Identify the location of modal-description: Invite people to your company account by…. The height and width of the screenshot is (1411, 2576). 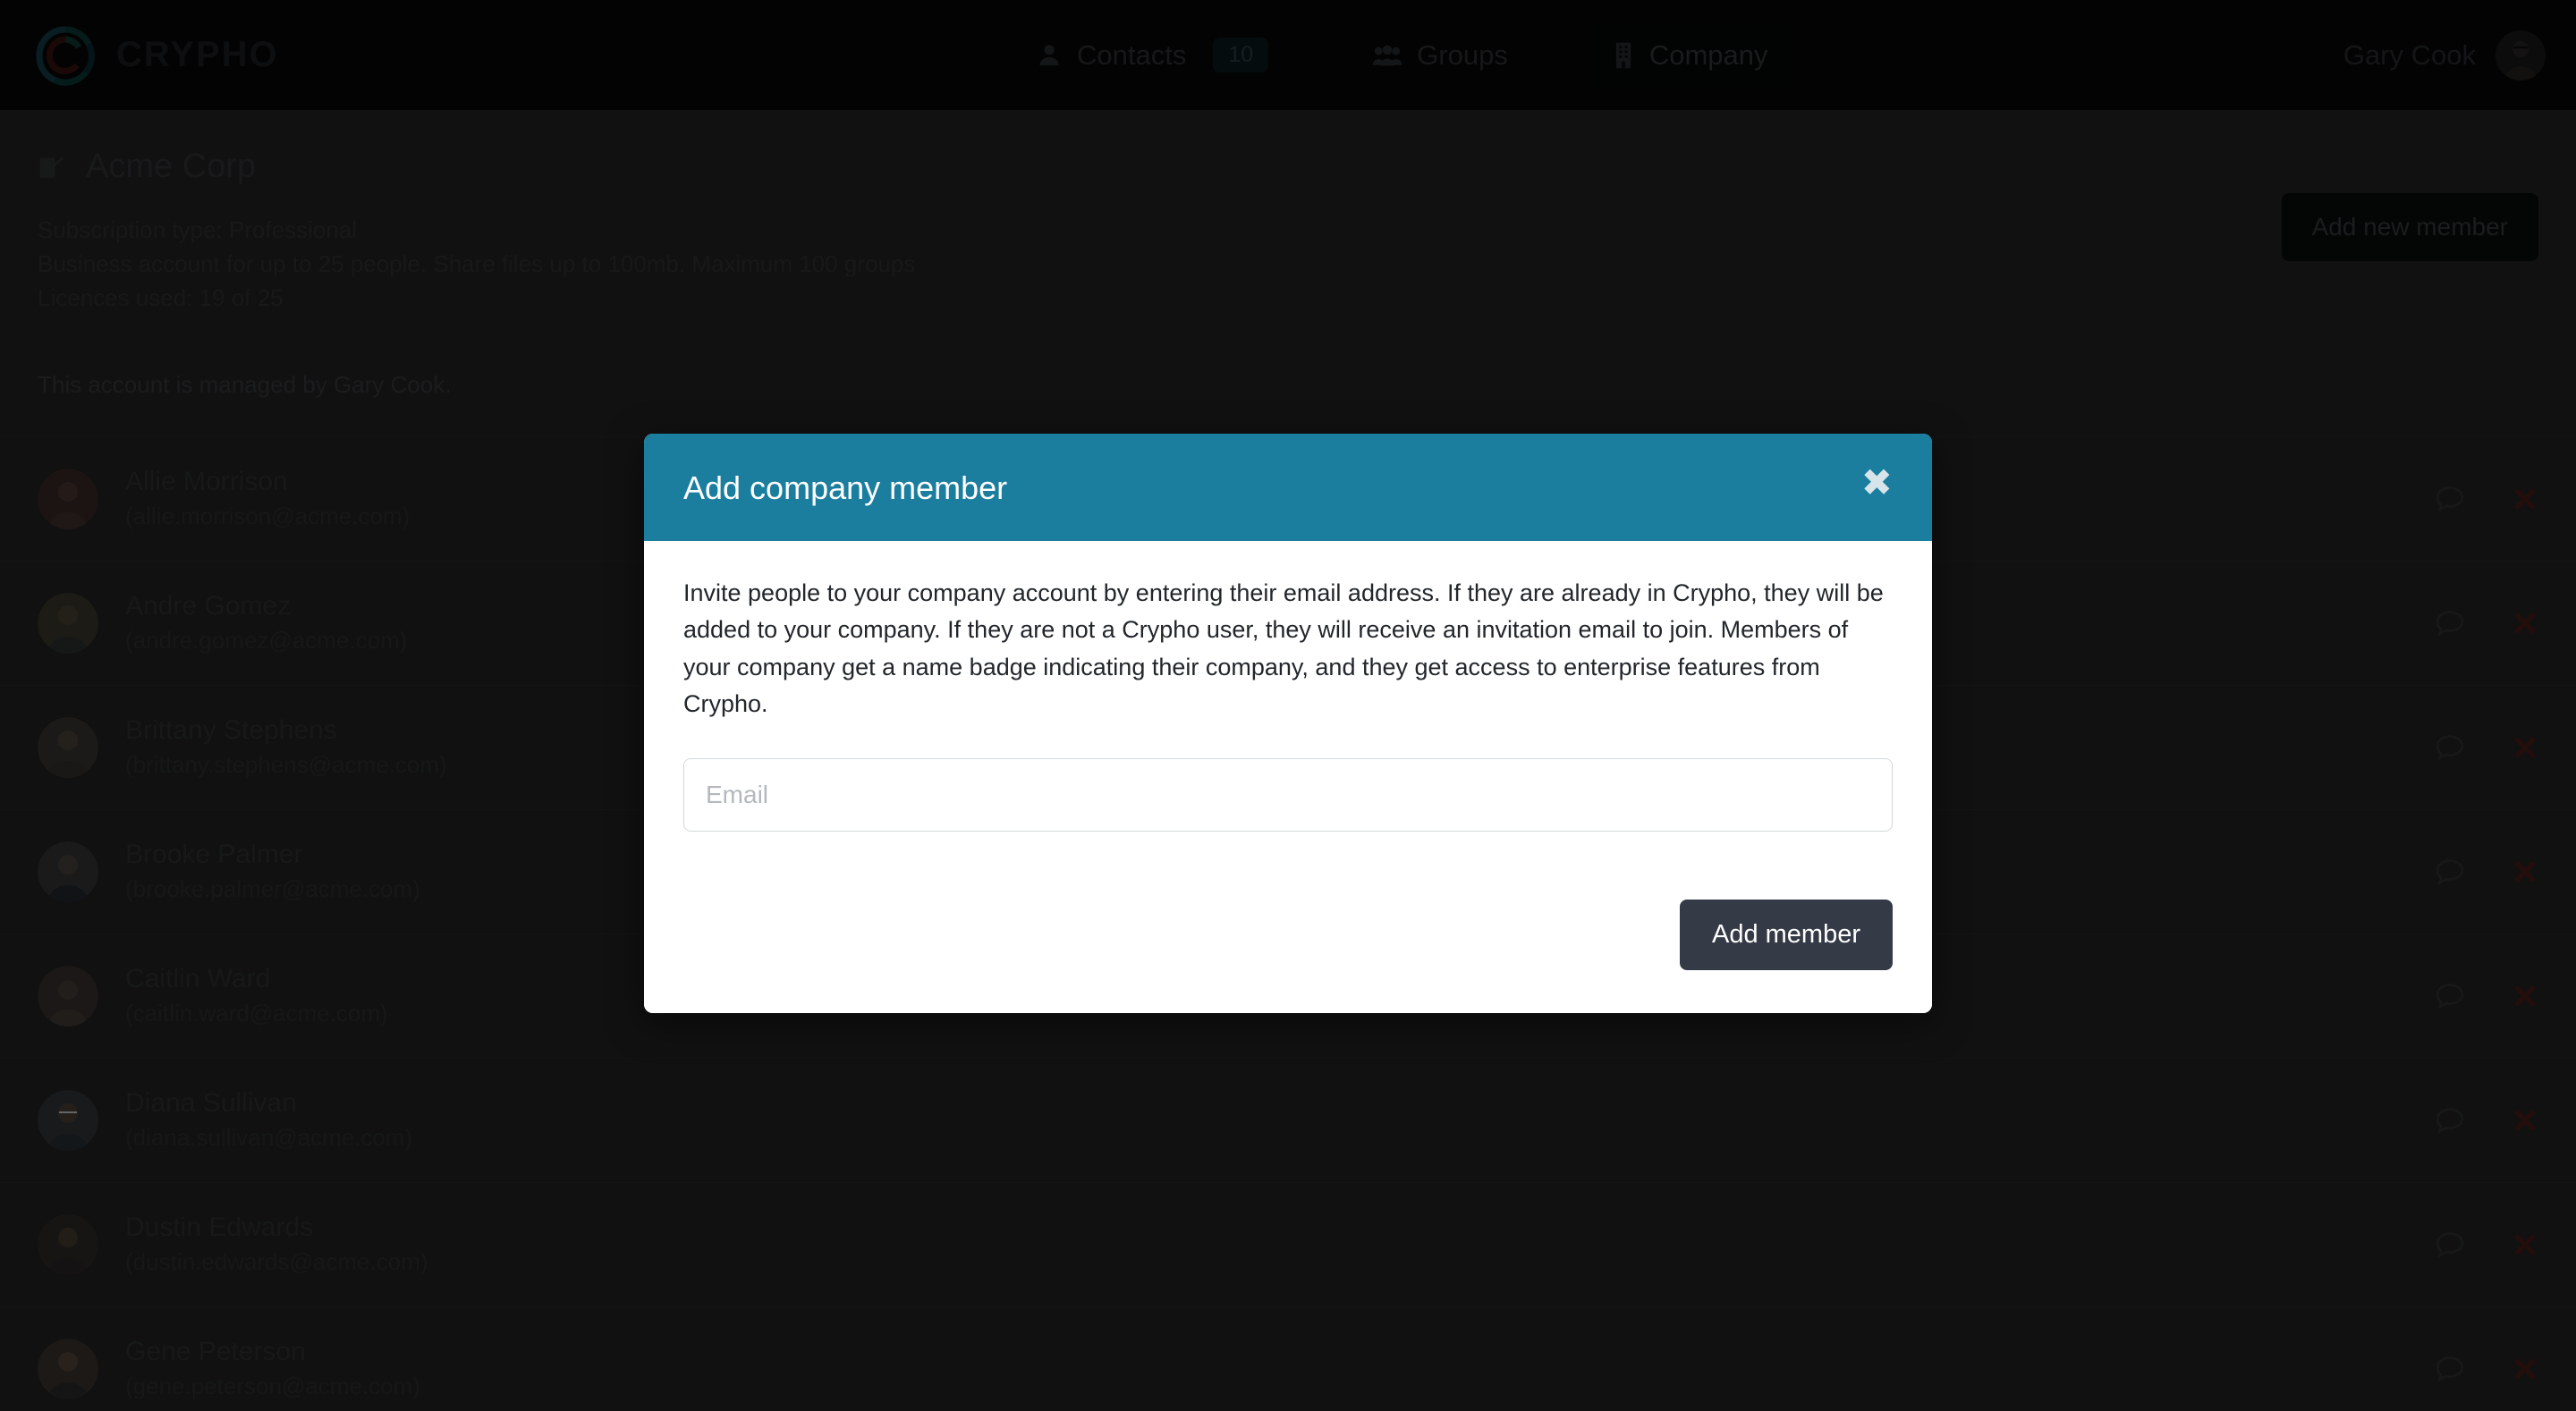
(1283, 648).